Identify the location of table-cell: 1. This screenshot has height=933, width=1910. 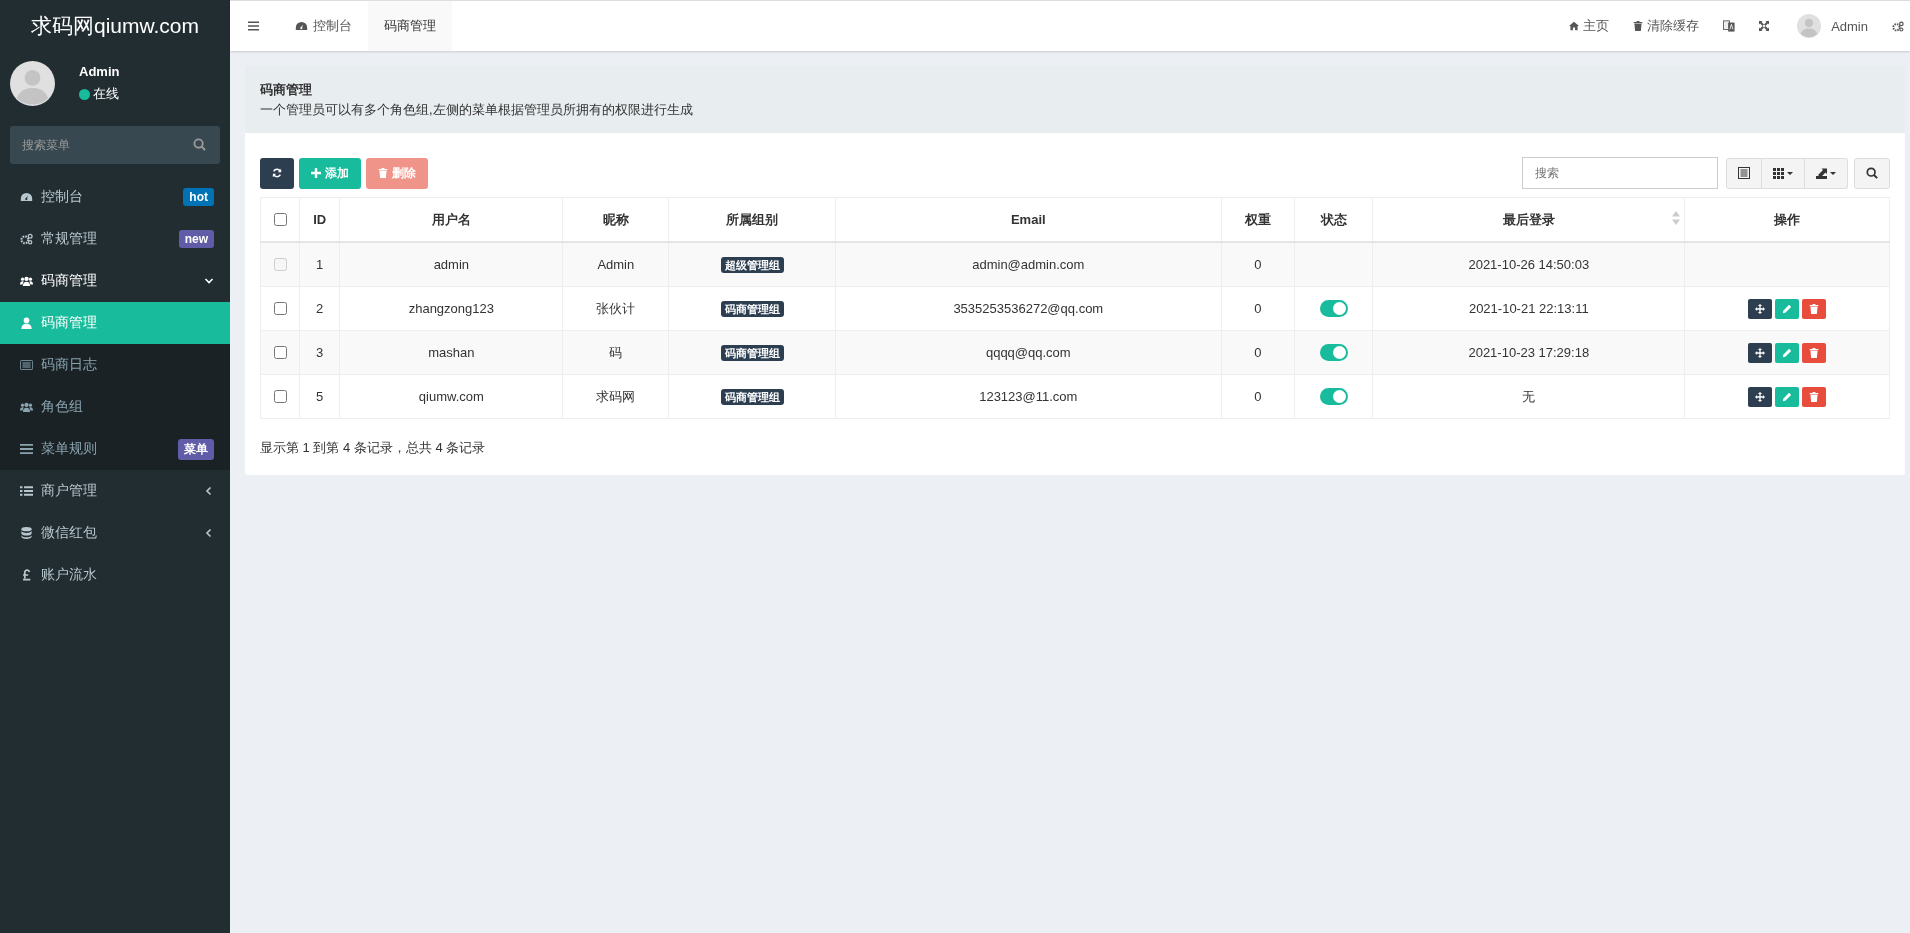
(319, 264).